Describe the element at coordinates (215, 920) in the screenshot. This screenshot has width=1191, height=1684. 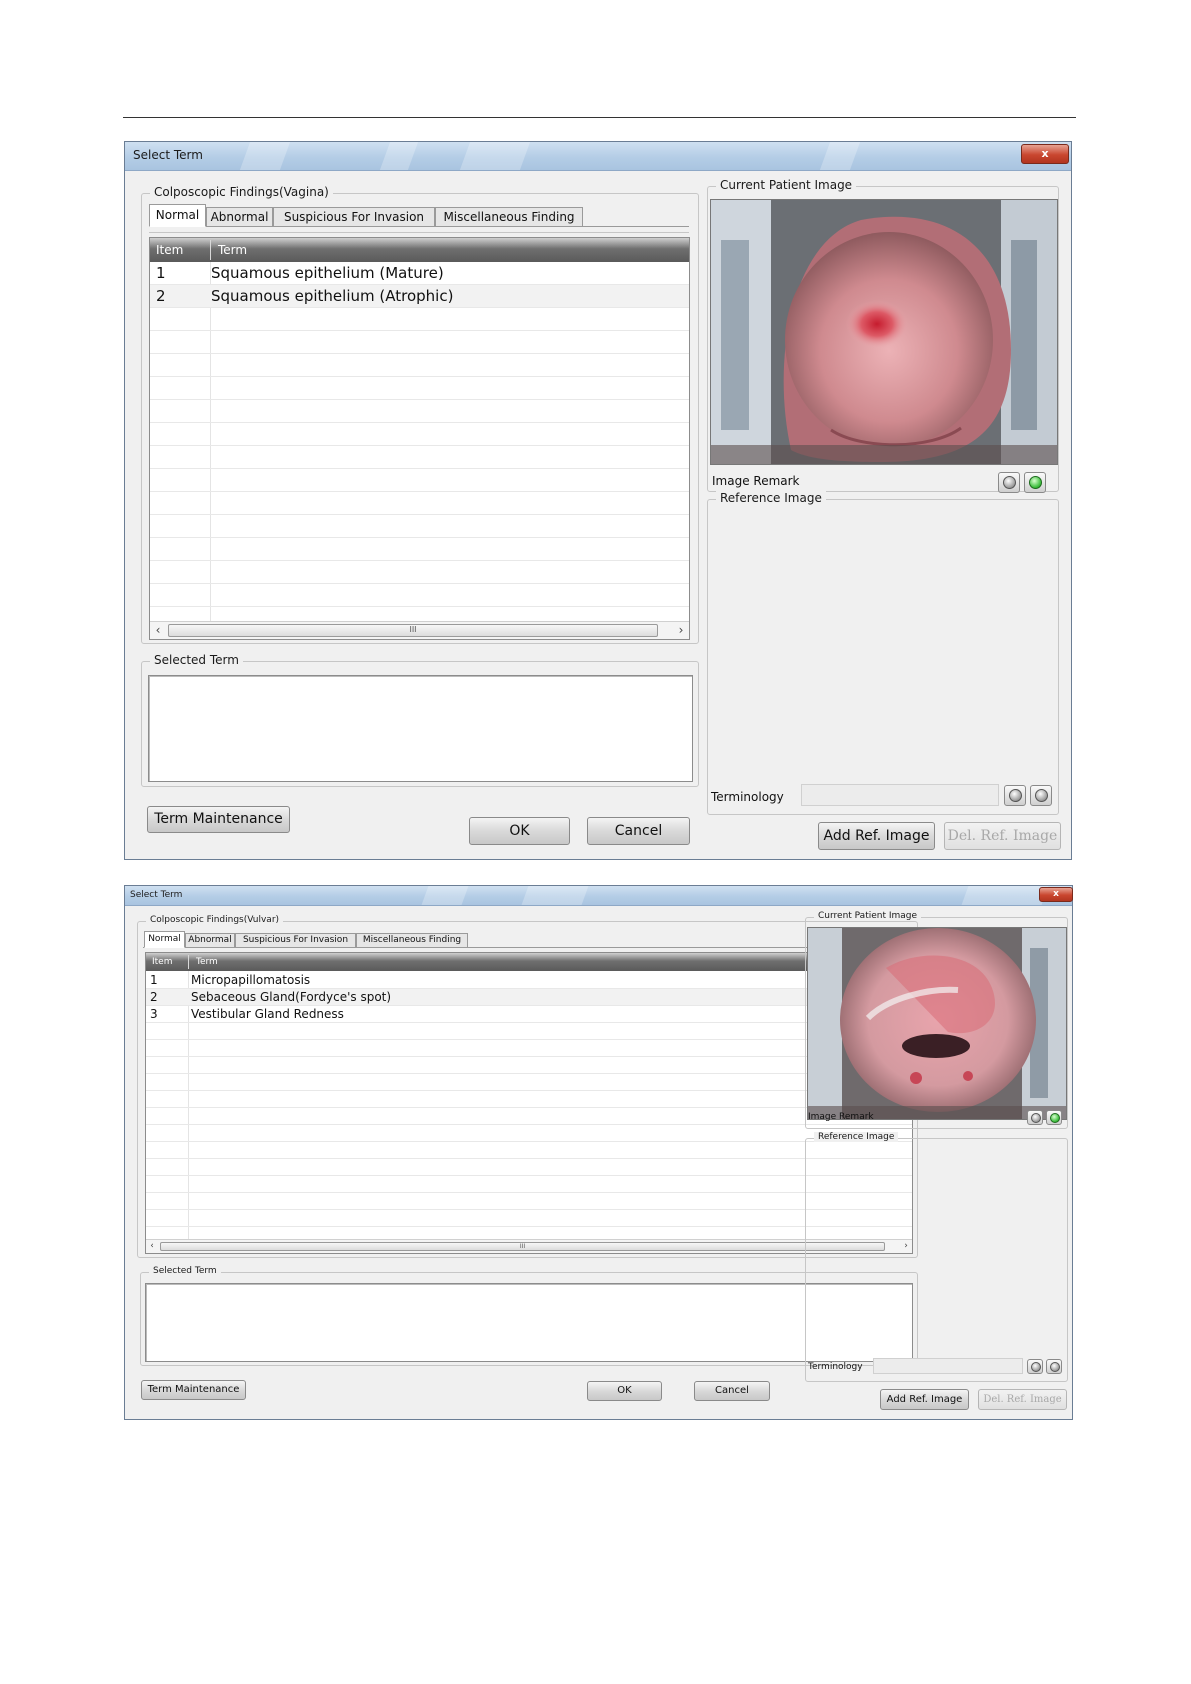
I see `findings-group-label: Colposcopic Findings(Vulvar)` at that location.